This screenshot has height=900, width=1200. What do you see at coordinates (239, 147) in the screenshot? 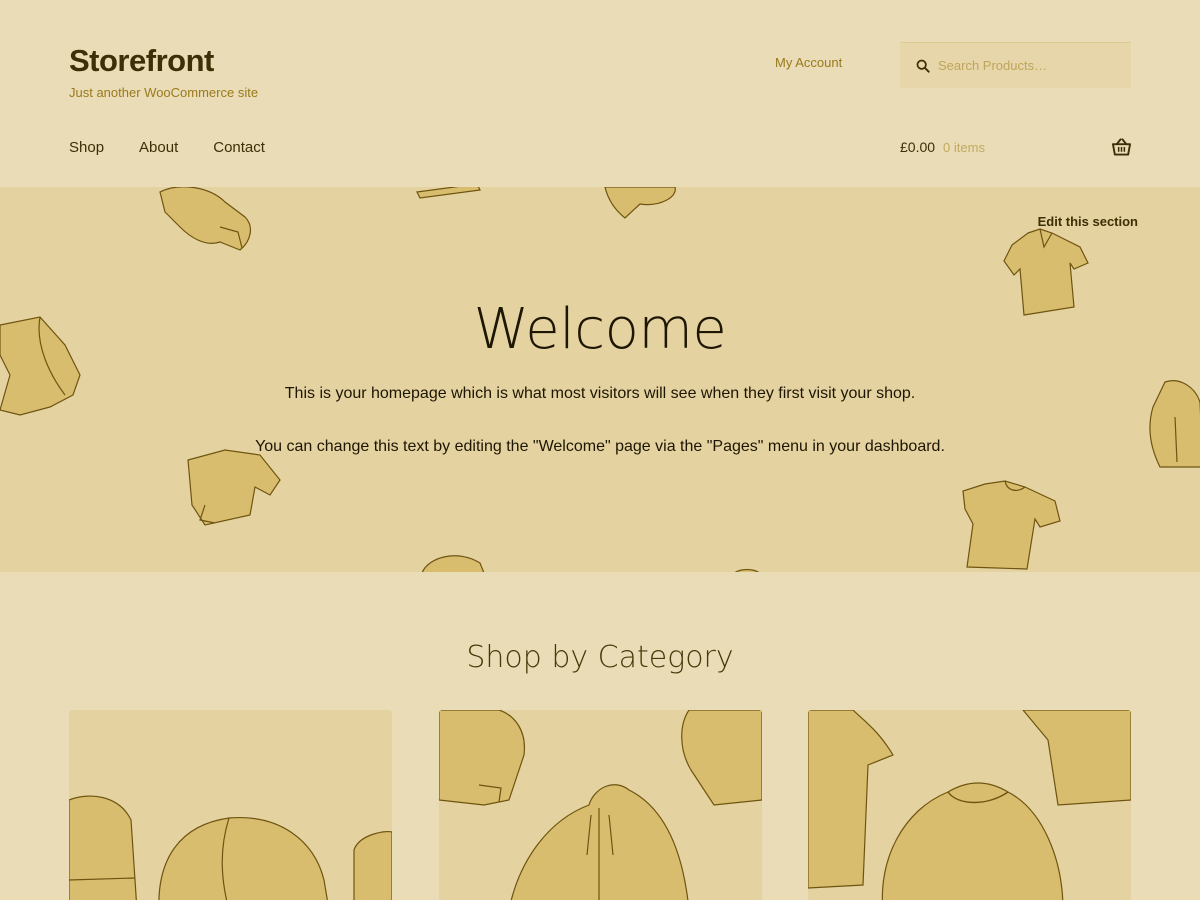
I see `nav-item-contact: Contact` at bounding box center [239, 147].